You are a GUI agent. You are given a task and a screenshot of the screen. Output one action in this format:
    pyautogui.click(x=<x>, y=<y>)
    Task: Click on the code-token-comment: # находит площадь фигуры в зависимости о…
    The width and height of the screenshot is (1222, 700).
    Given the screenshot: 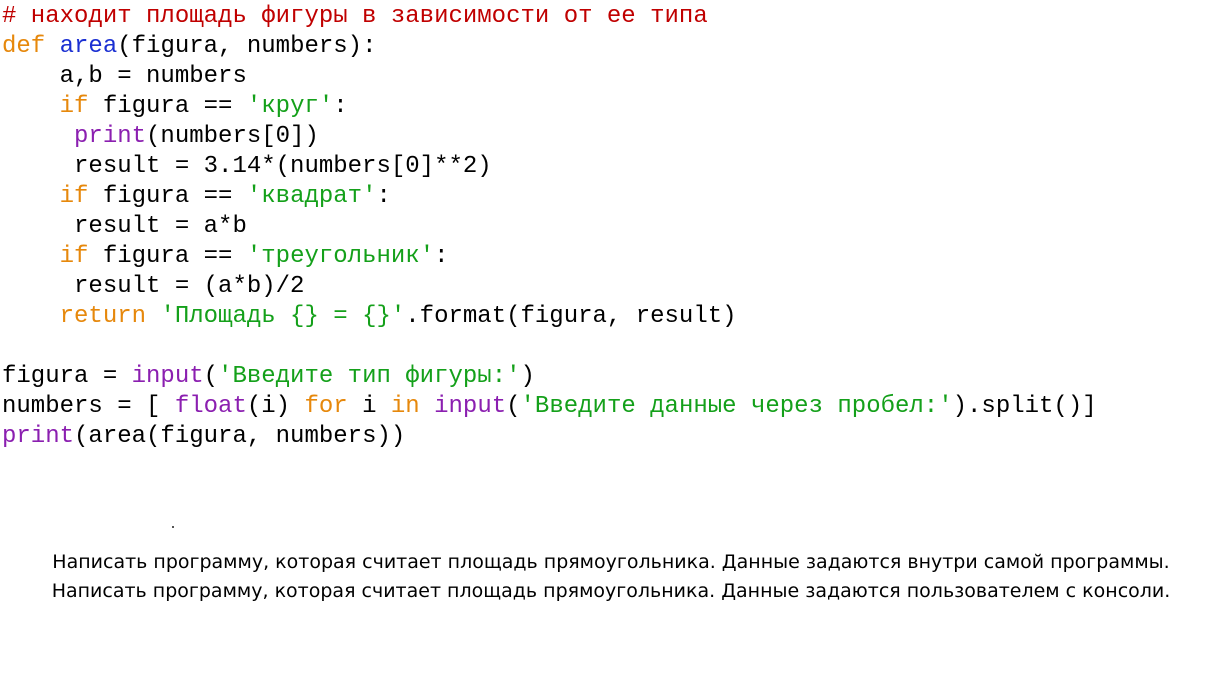 What is the action you would take?
    pyautogui.click(x=355, y=16)
    